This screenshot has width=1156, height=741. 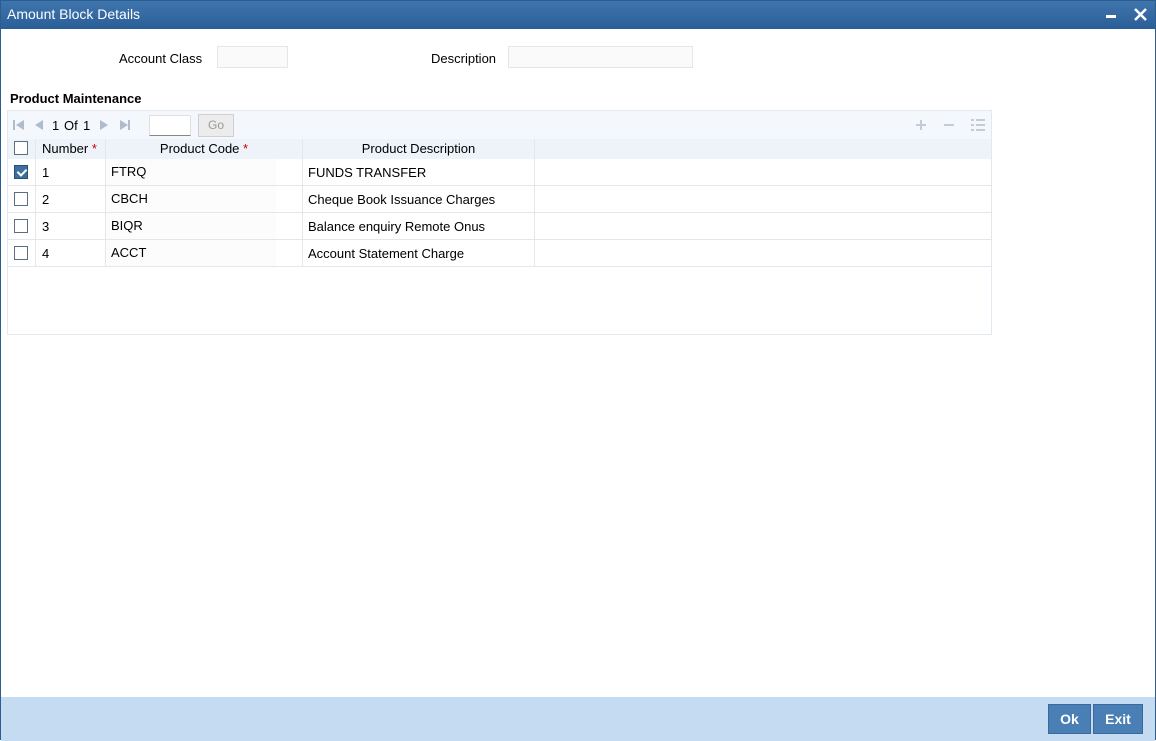 What do you see at coordinates (161, 58) in the screenshot?
I see `account-class-label: Account Class` at bounding box center [161, 58].